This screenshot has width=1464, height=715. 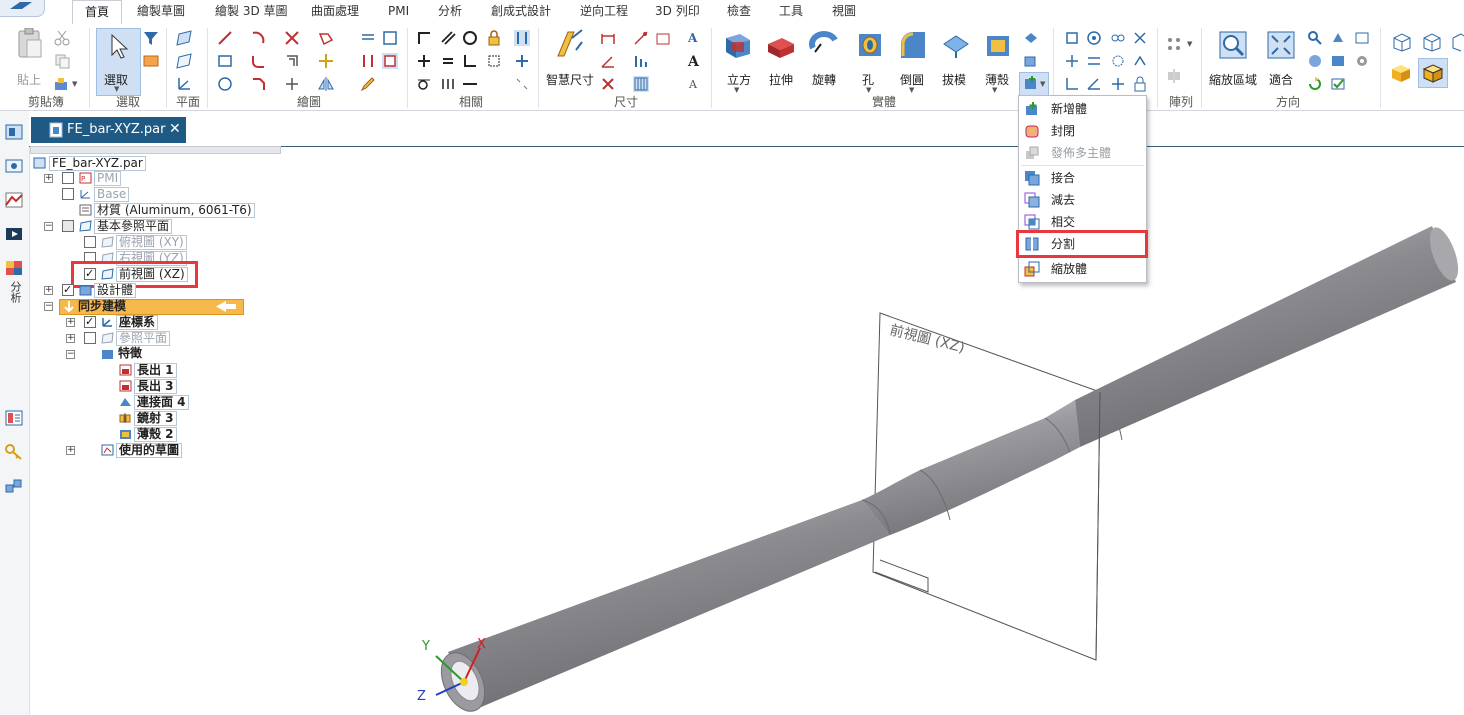 What do you see at coordinates (641, 38) in the screenshot?
I see `symmetric-diameter-icon` at bounding box center [641, 38].